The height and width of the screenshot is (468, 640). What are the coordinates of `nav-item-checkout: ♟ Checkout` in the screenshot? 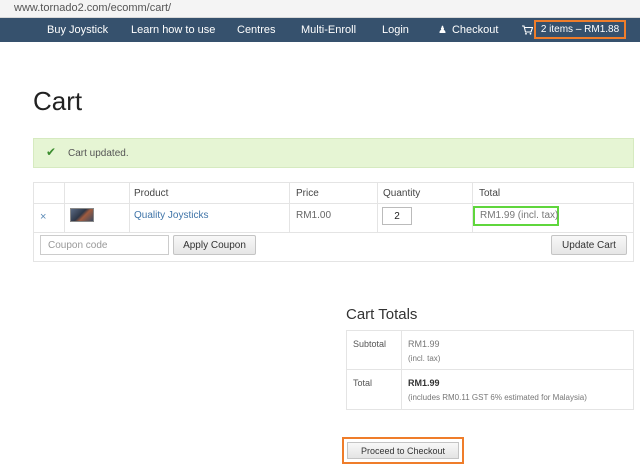 It's located at (468, 30).